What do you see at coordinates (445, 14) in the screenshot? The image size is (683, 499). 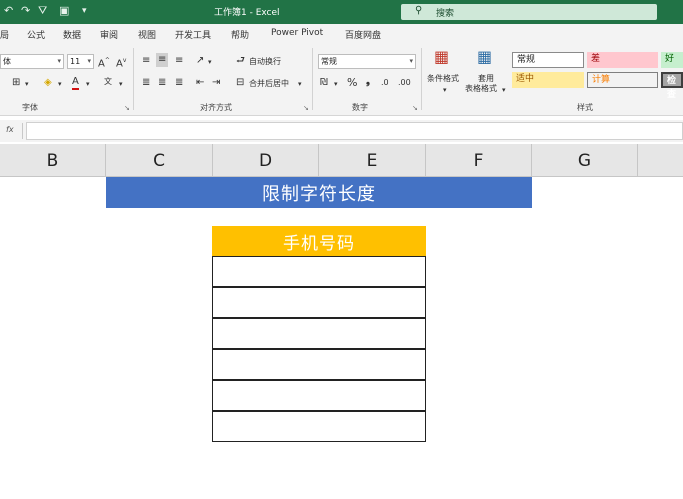 I see `search-label: 搜索` at bounding box center [445, 14].